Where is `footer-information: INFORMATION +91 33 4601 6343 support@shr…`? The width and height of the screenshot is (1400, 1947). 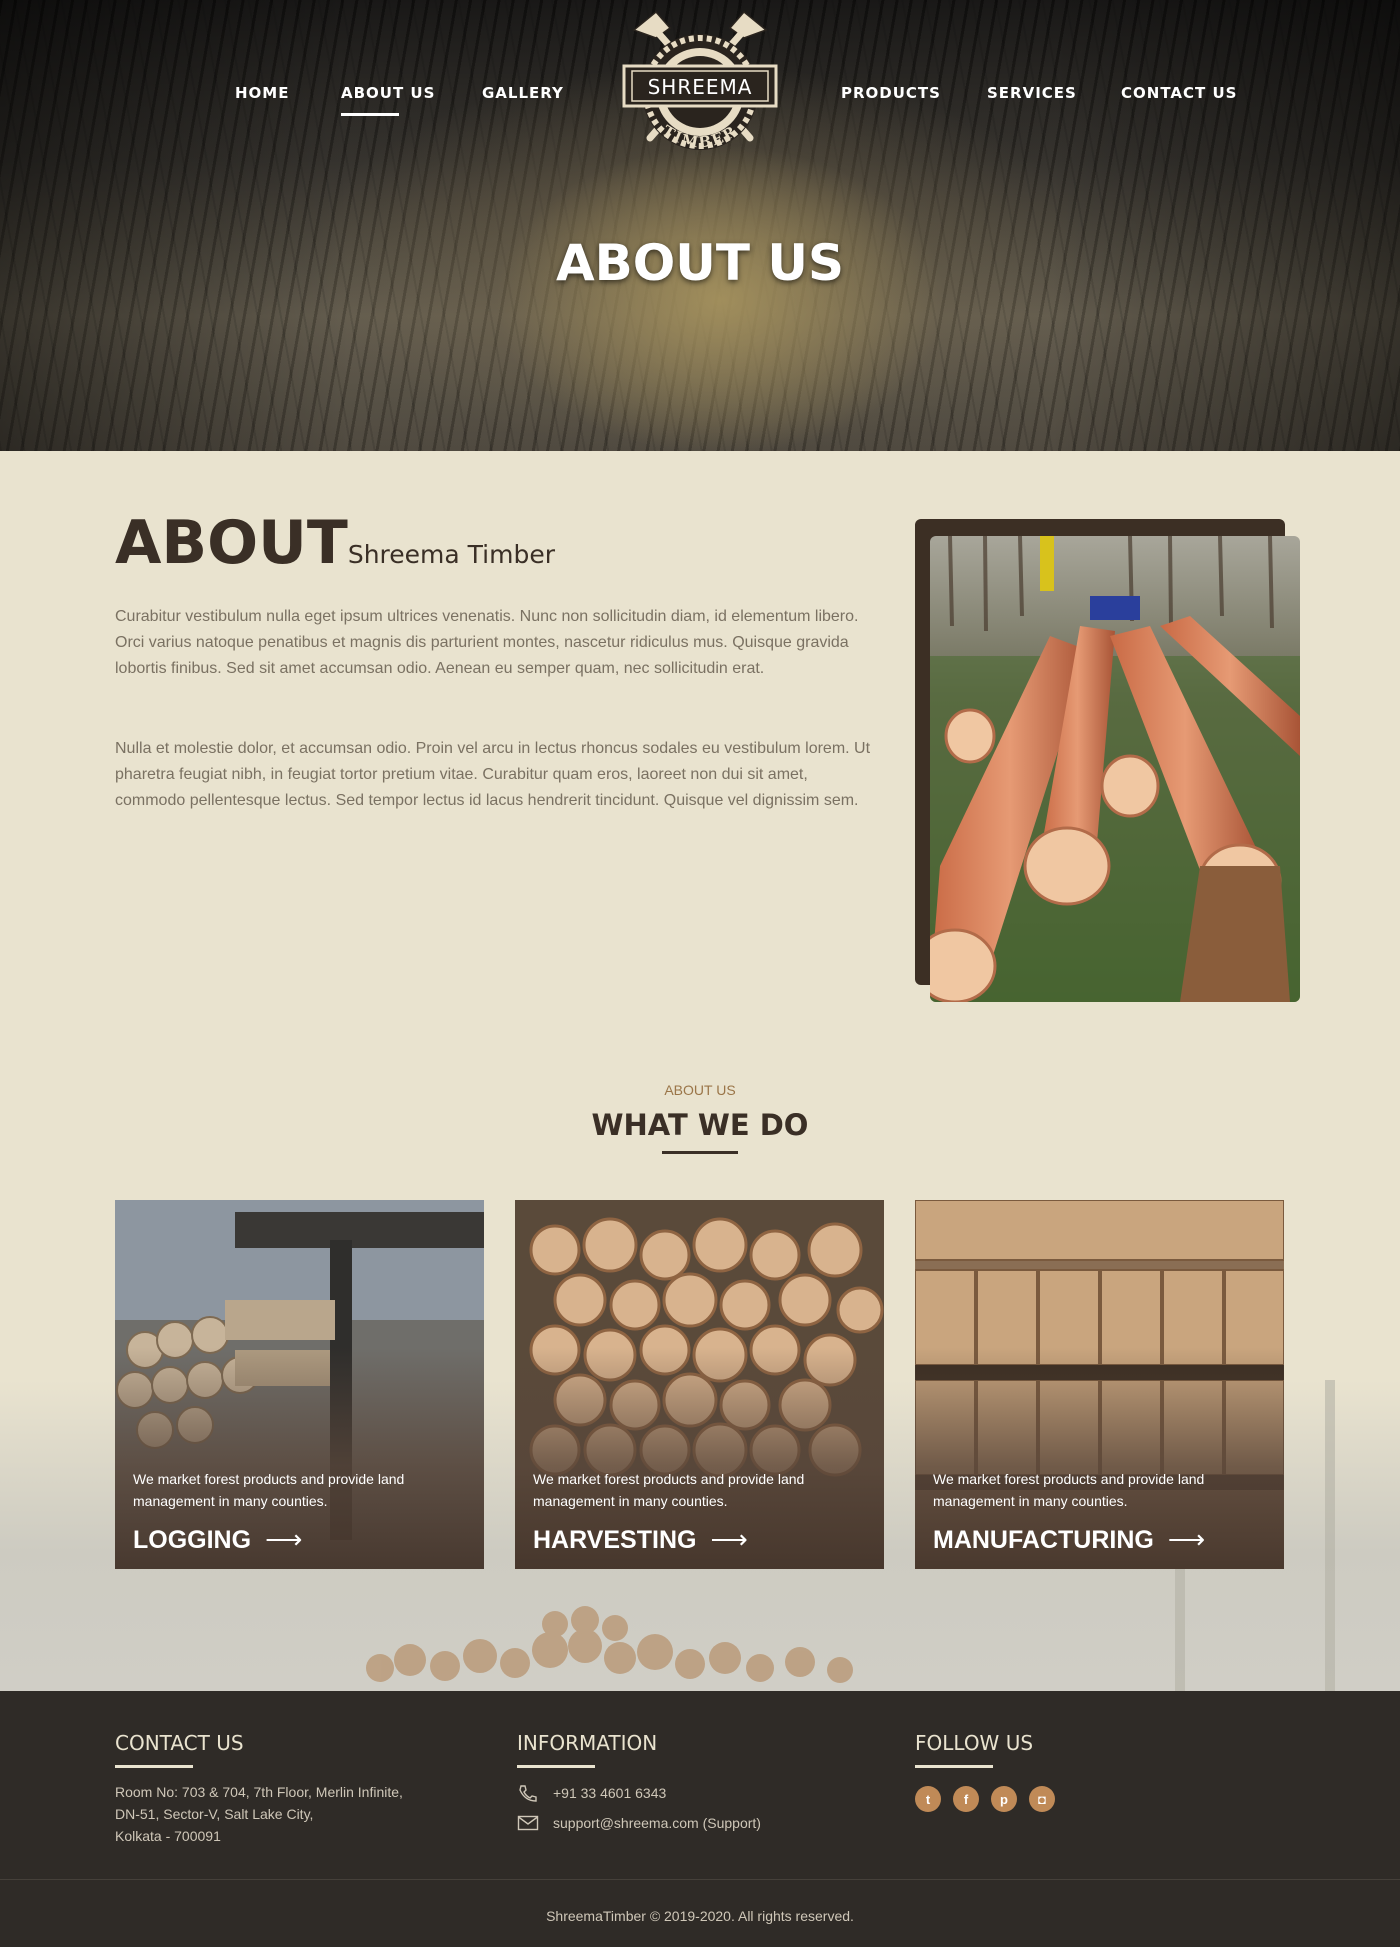 footer-information: INFORMATION +91 33 4601 6343 support@shr… is located at coordinates (639, 1781).